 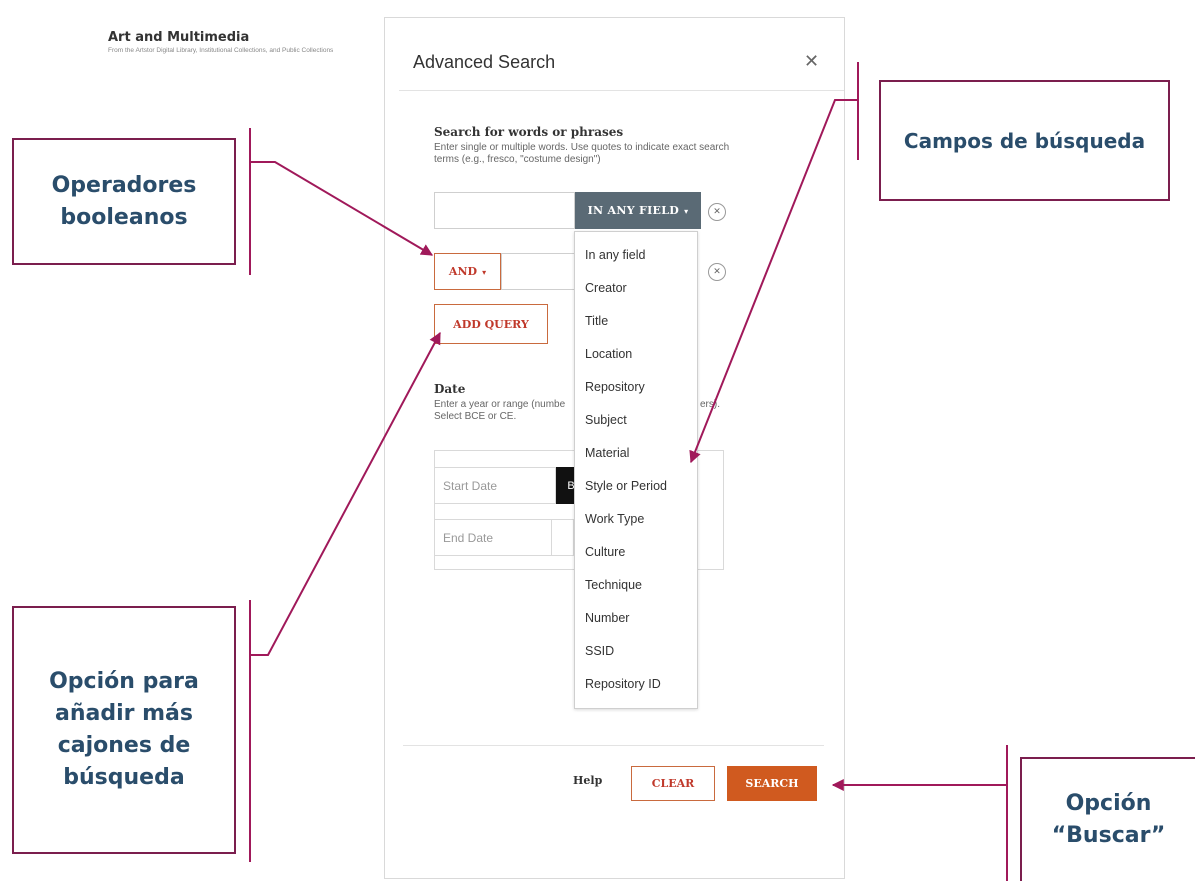 I want to click on annotation-operadores: Operadores booleanos, so click(x=124, y=201).